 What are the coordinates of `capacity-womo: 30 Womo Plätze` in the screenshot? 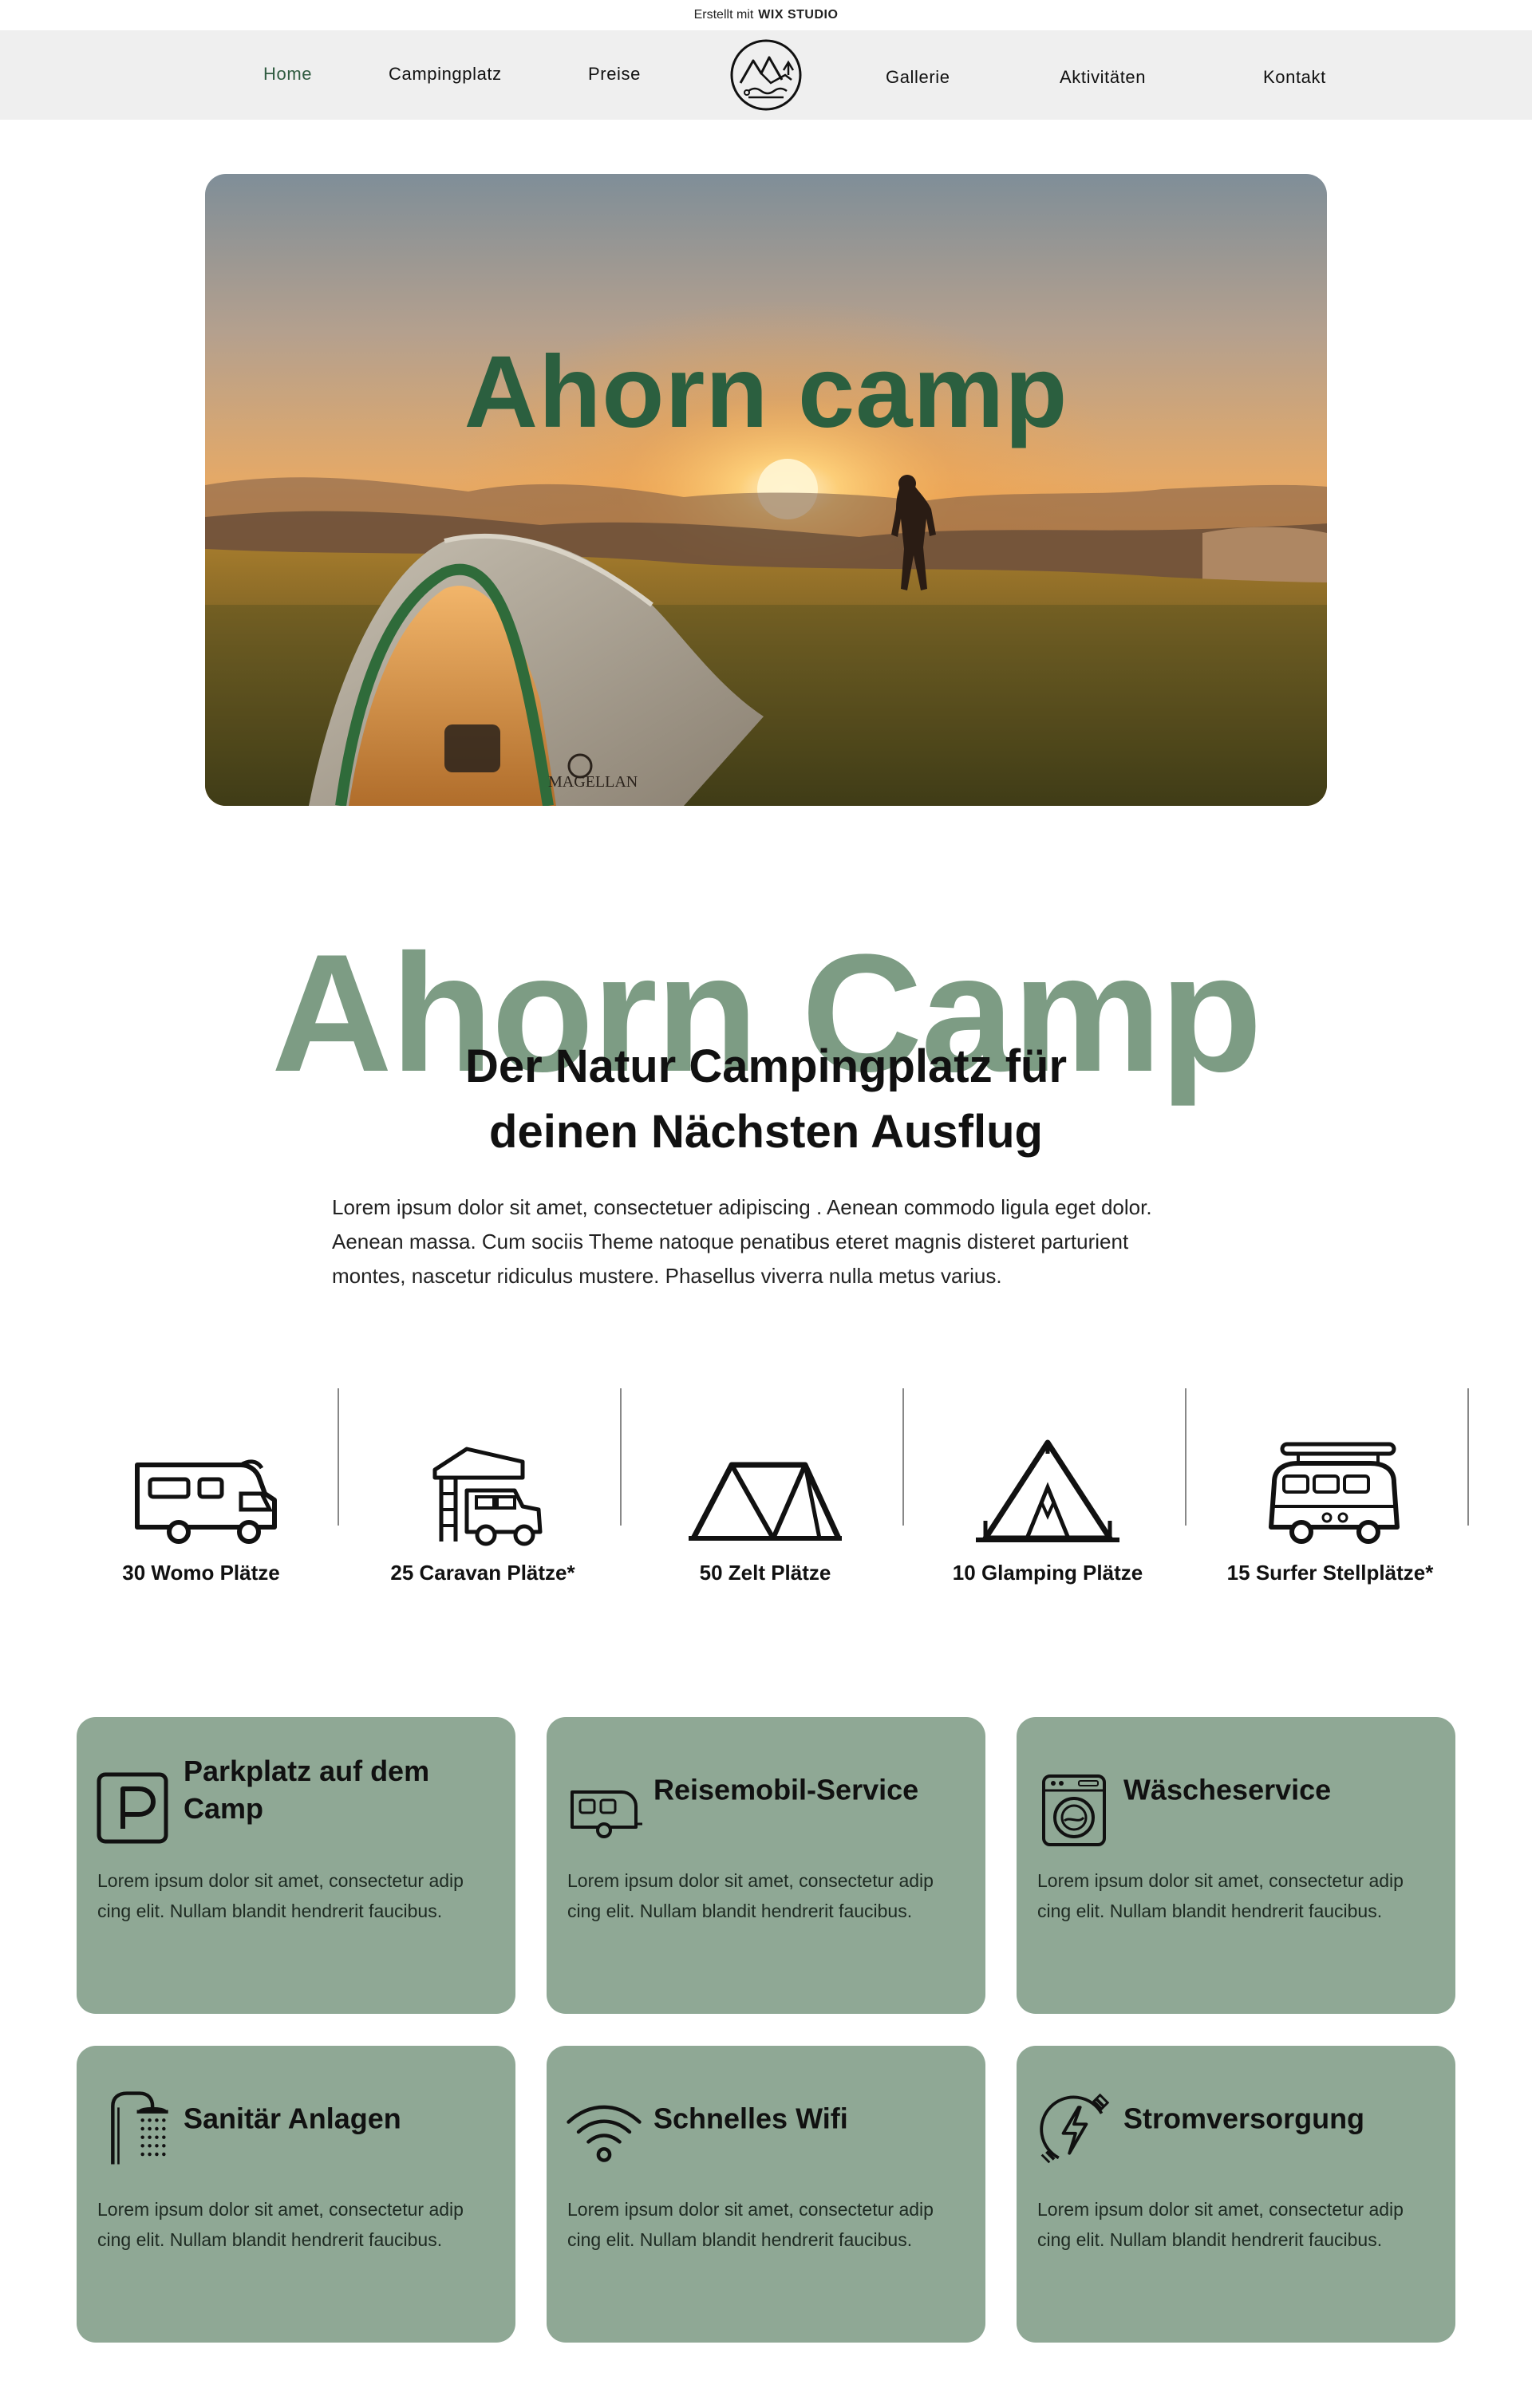 It's located at (201, 1492).